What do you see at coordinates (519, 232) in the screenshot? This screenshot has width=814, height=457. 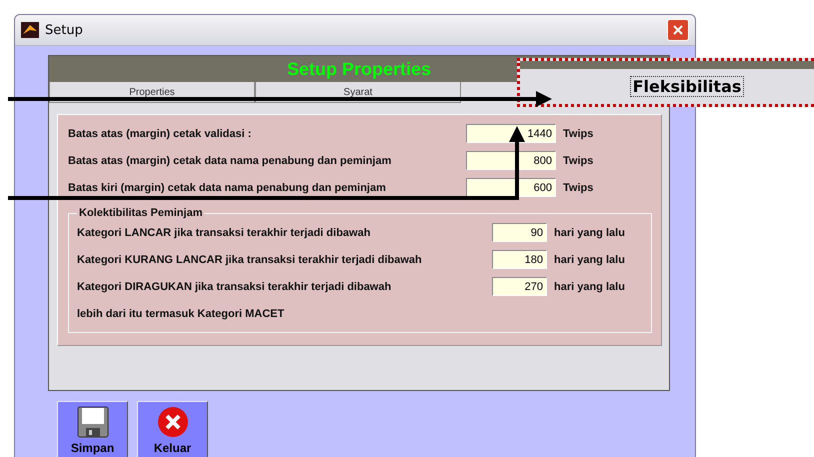 I see `input-field: 90` at bounding box center [519, 232].